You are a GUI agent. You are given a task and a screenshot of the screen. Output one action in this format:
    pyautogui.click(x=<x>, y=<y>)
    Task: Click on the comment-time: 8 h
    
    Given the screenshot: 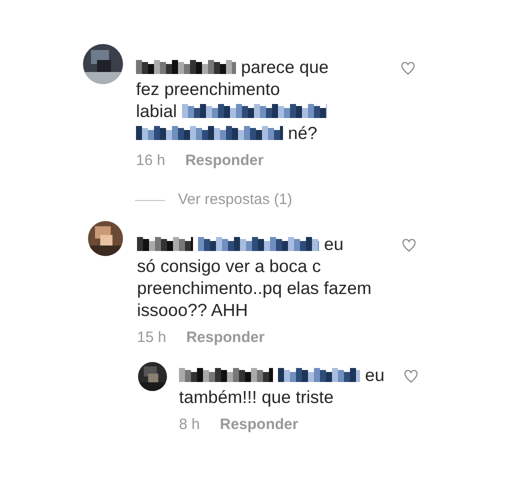 What is the action you would take?
    pyautogui.click(x=189, y=424)
    